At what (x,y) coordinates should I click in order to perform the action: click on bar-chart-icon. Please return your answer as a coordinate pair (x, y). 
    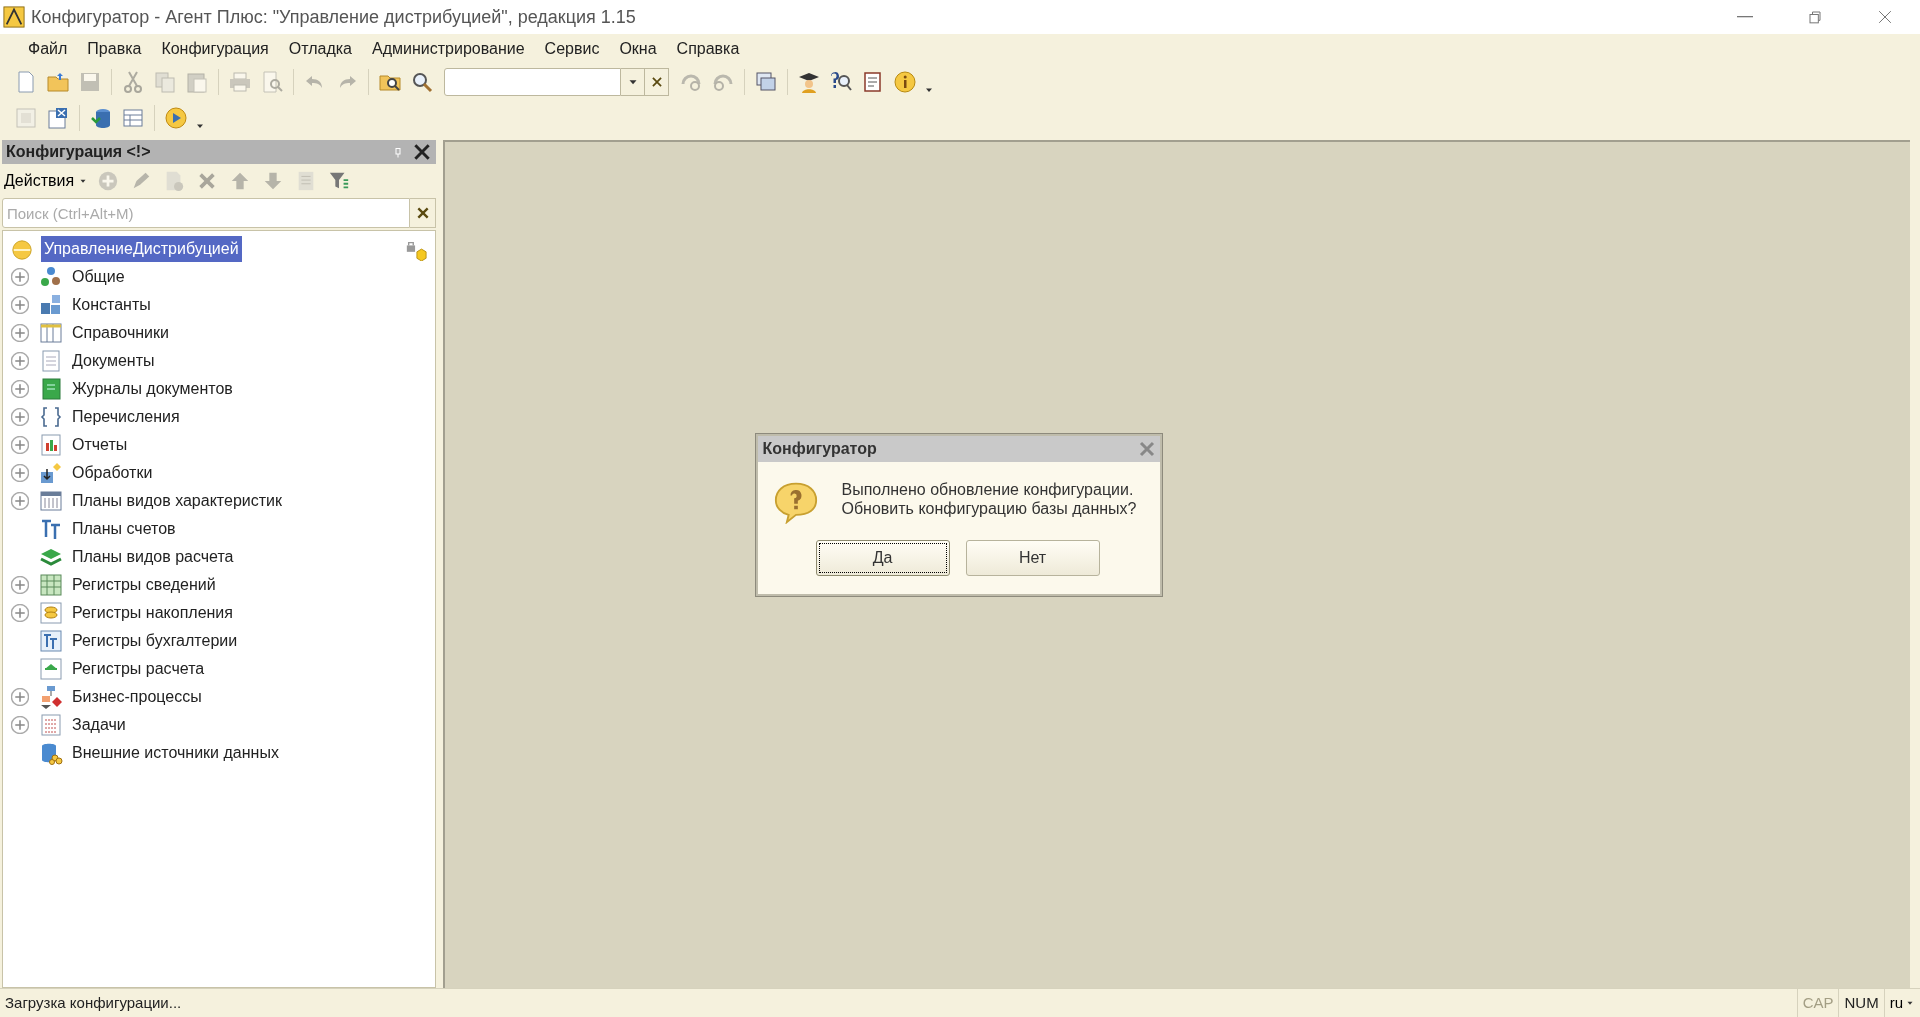
    Looking at the image, I should click on (51, 445).